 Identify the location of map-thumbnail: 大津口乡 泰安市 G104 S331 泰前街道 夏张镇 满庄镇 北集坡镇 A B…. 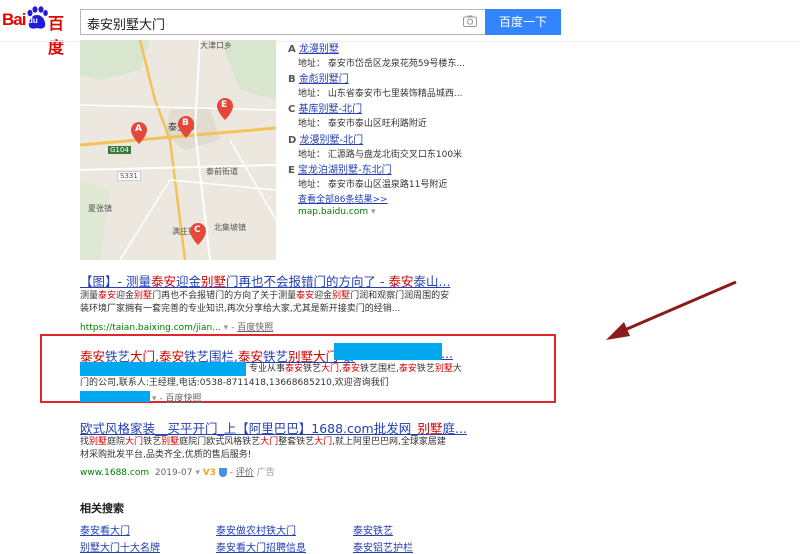
(178, 150).